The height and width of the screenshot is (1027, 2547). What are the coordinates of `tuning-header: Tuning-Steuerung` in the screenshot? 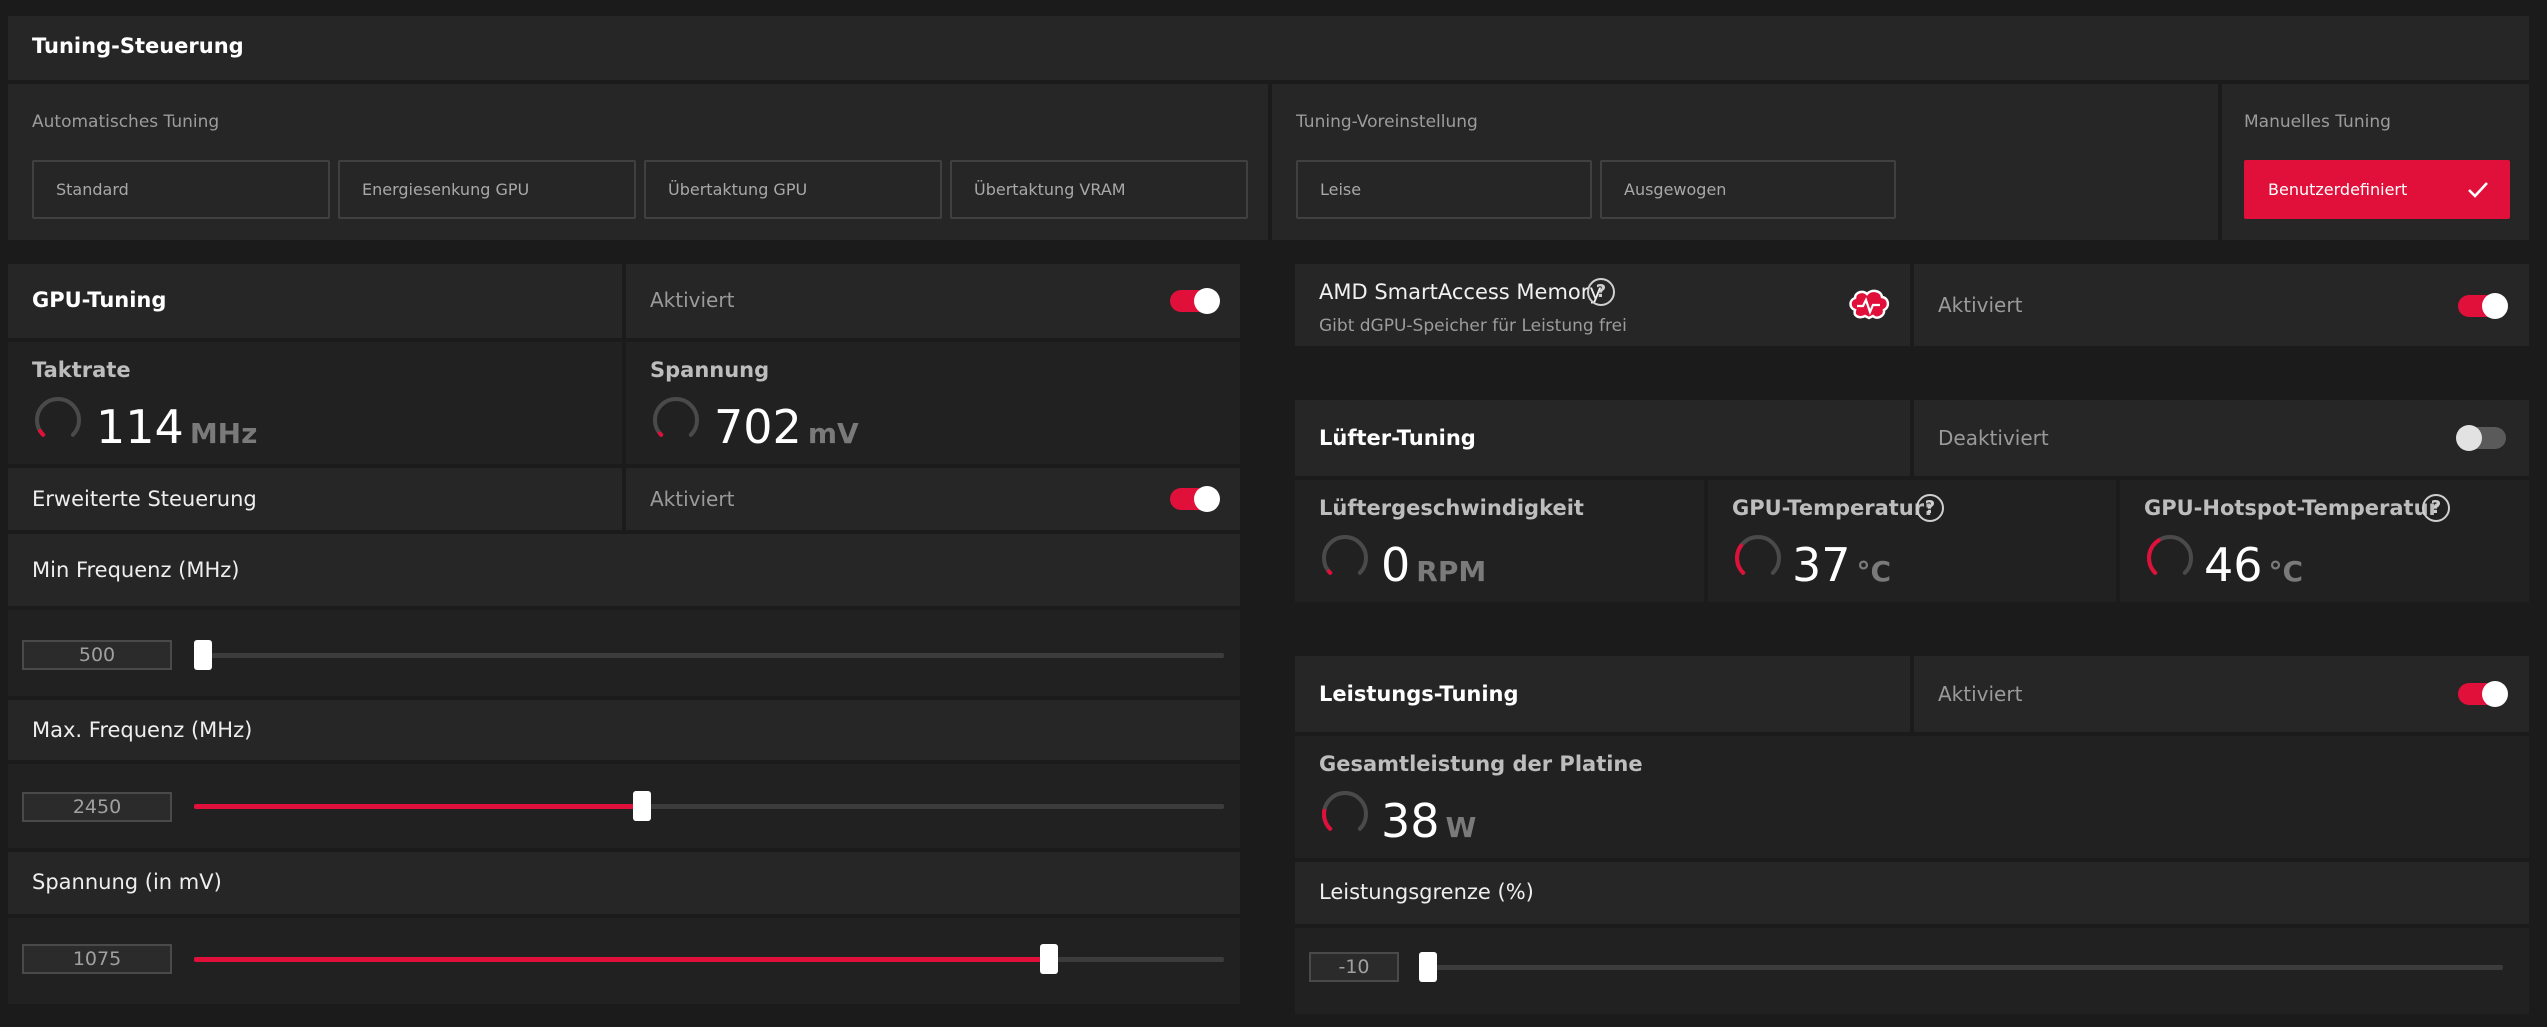 It's located at (1268, 48).